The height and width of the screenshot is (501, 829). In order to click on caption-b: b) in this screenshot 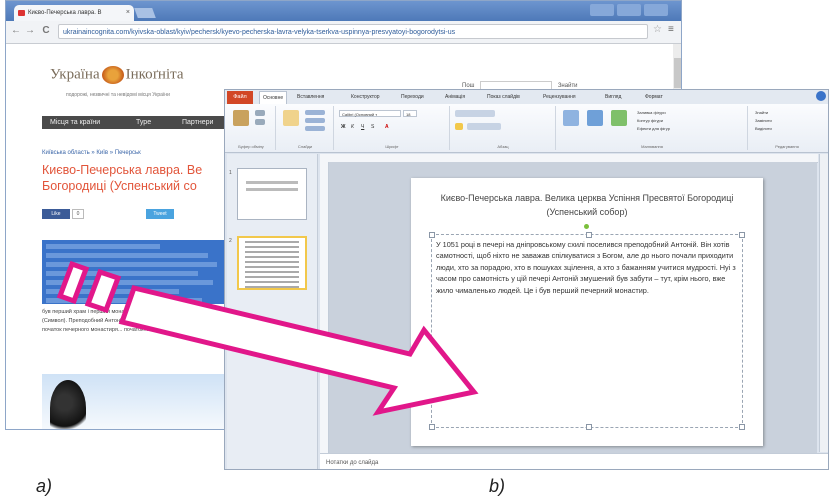, I will do `click(497, 486)`.